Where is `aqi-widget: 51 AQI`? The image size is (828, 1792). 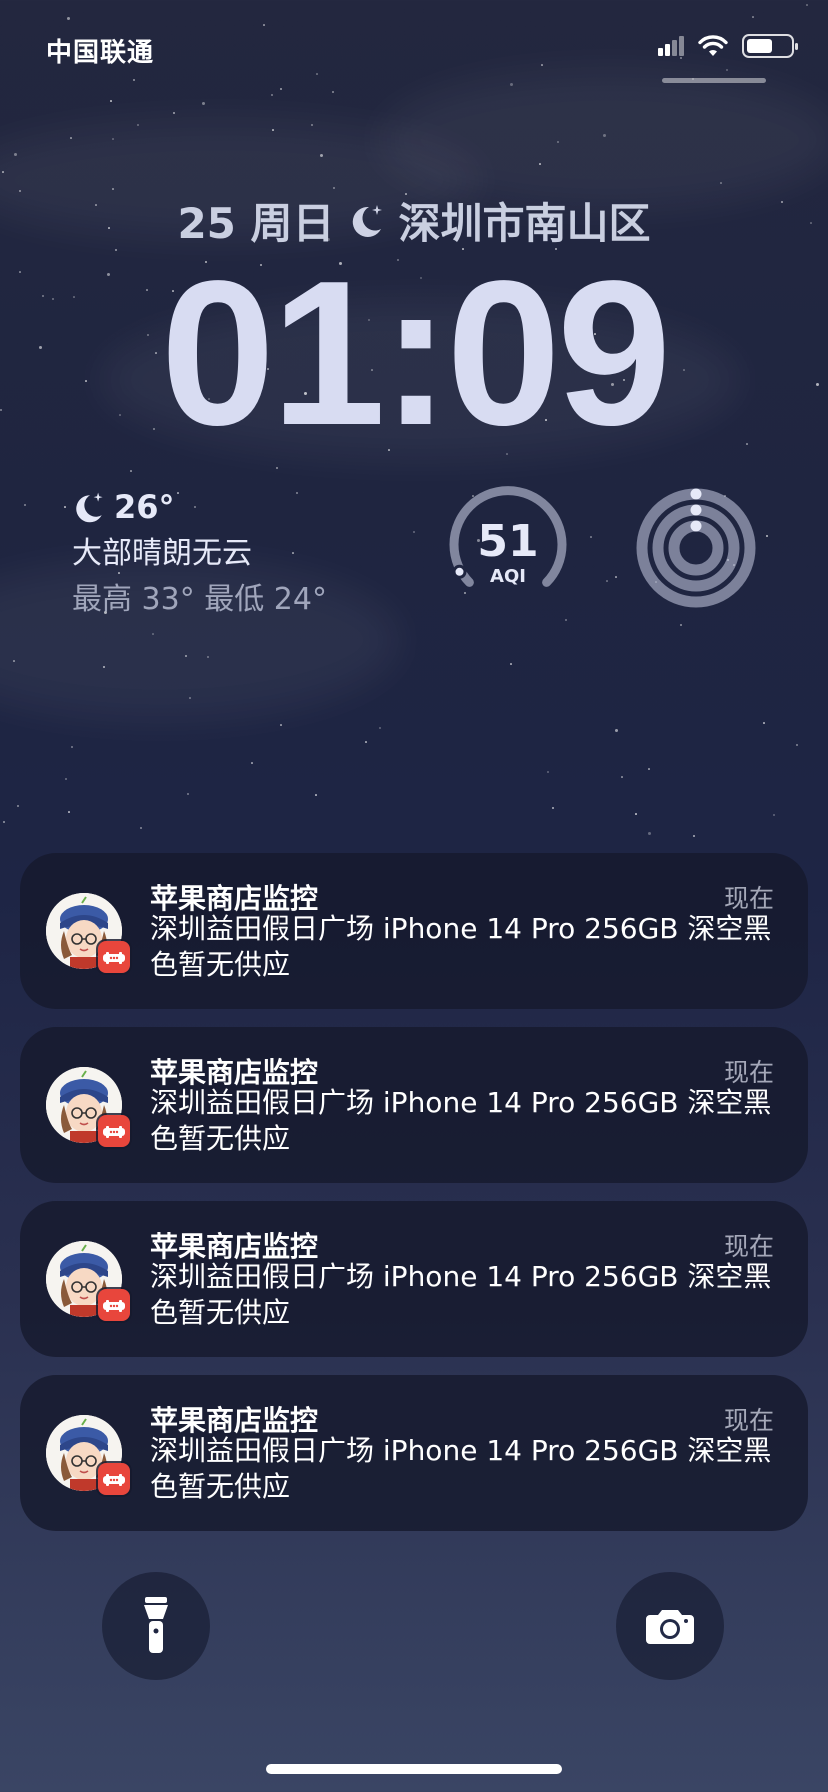 aqi-widget: 51 AQI is located at coordinates (508, 548).